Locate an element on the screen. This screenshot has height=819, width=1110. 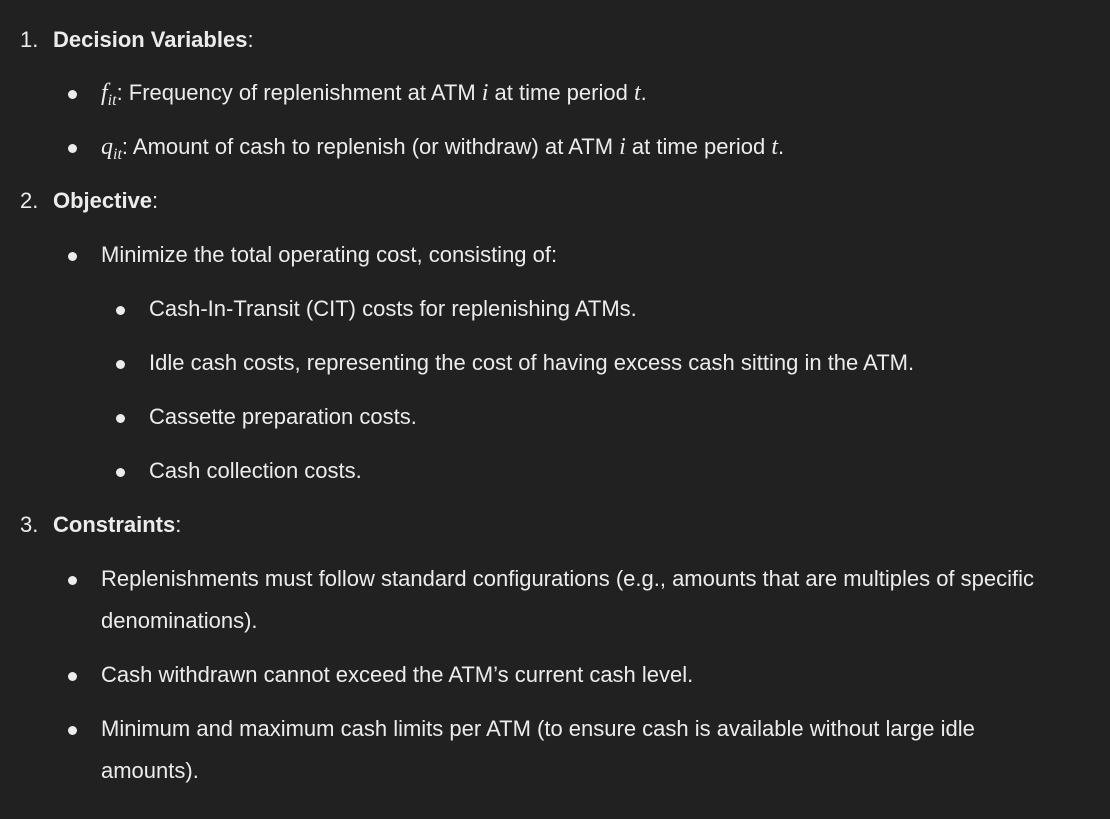
section-number: 1. is located at coordinates (29, 39).